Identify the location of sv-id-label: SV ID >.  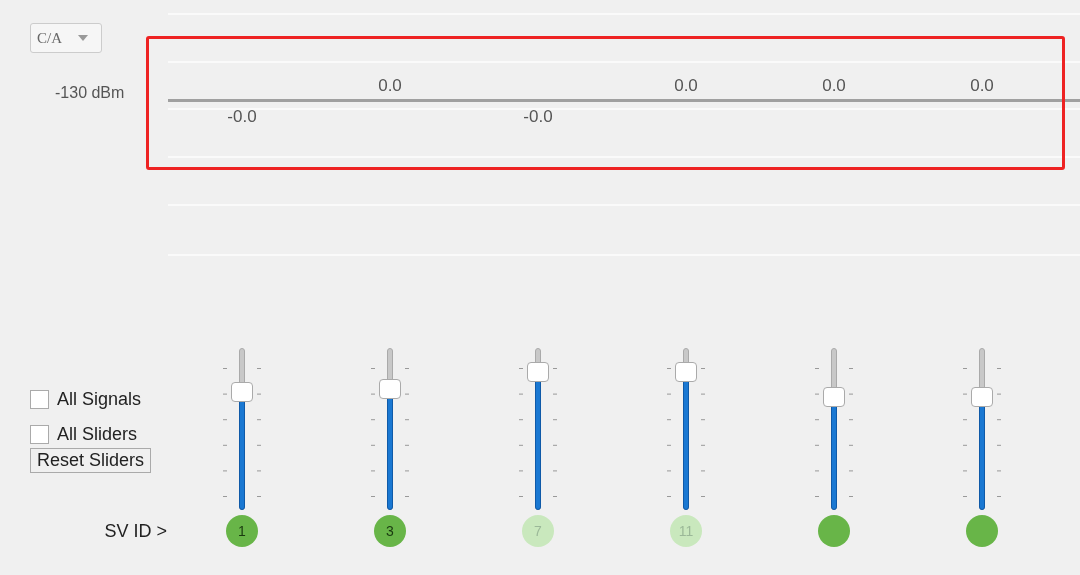
(135, 531).